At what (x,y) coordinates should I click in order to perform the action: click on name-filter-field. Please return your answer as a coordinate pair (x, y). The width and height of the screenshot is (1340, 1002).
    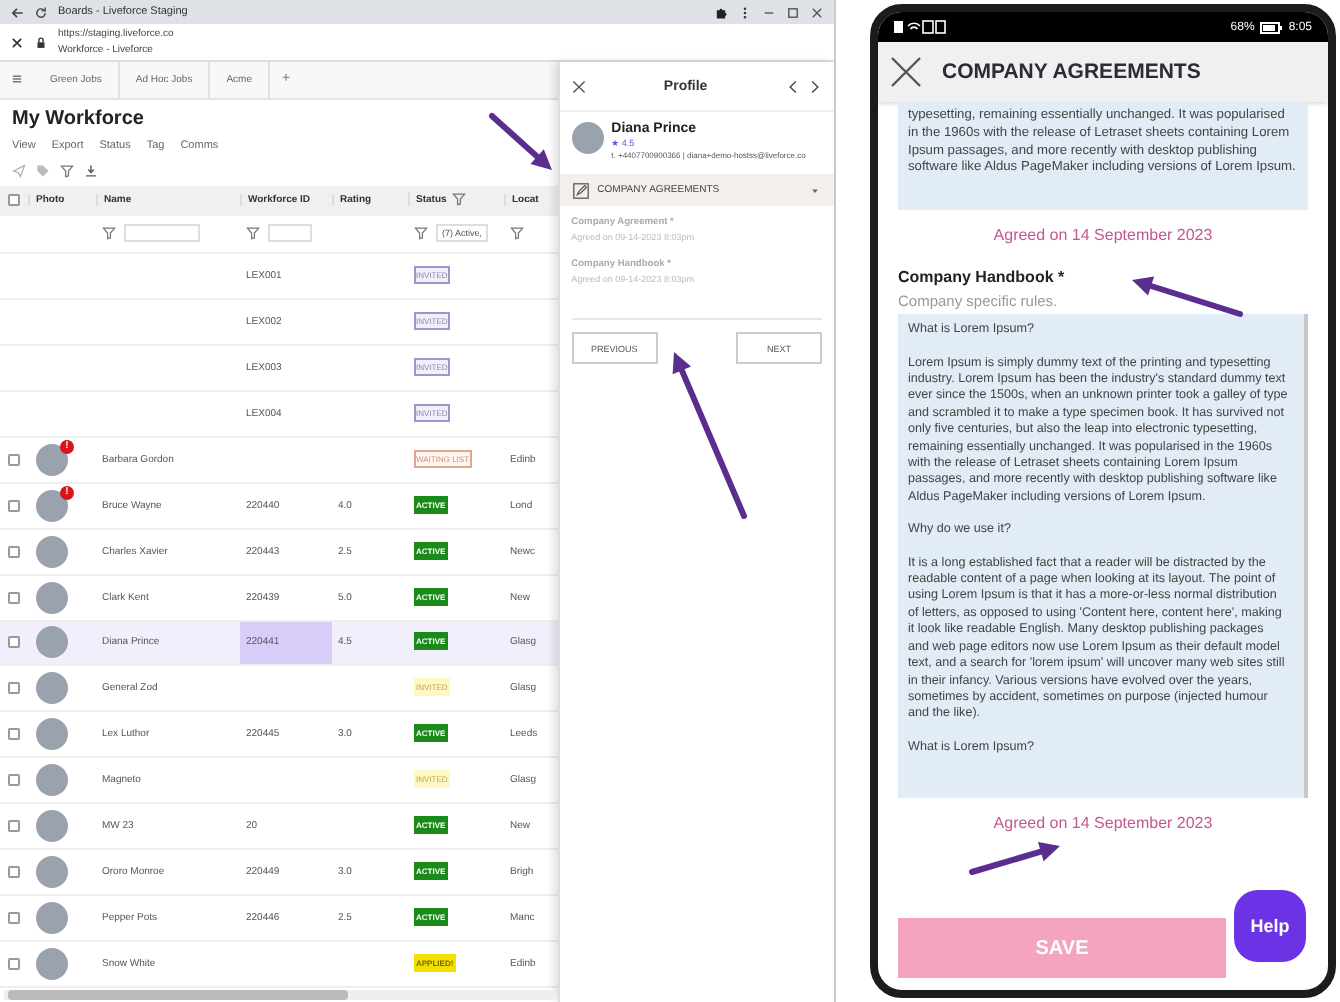
    Looking at the image, I should click on (162, 233).